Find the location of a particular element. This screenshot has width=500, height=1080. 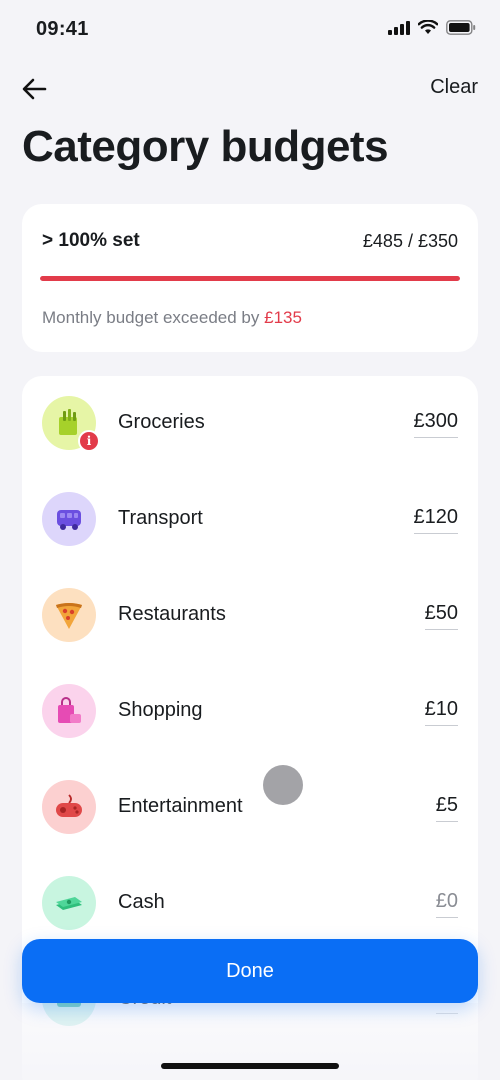

category-name: Transport is located at coordinates (160, 518).